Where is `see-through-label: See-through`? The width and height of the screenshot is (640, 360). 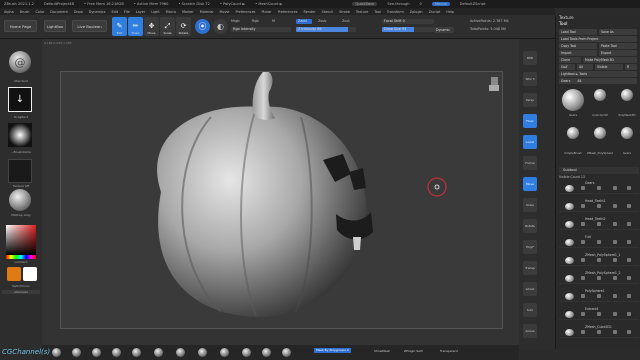 see-through-label: See-through is located at coordinates (398, 4).